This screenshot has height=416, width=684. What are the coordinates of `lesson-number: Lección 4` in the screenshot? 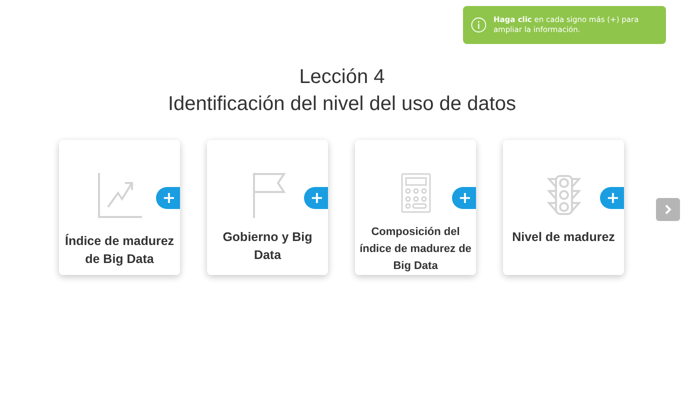 It's located at (342, 77).